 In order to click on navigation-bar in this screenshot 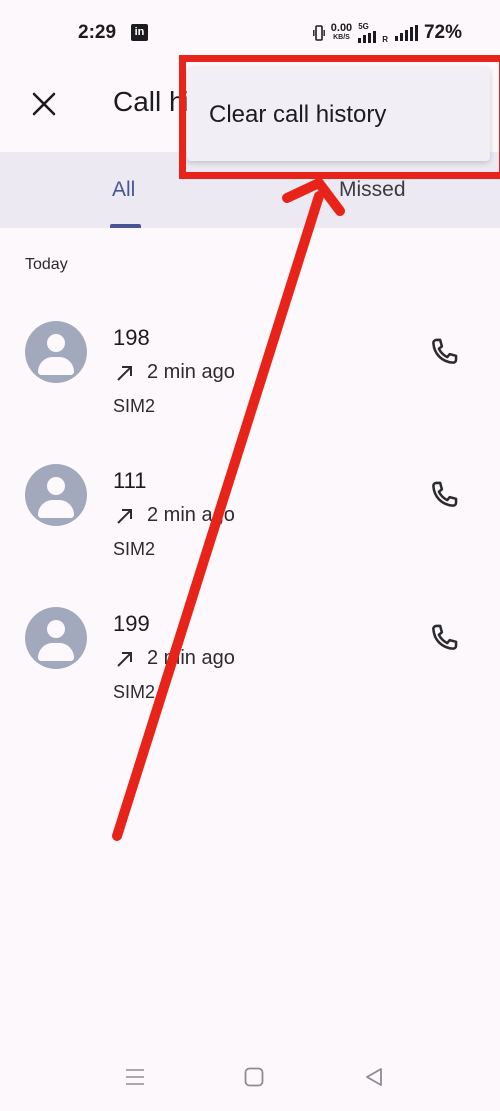, I will do `click(250, 1076)`.